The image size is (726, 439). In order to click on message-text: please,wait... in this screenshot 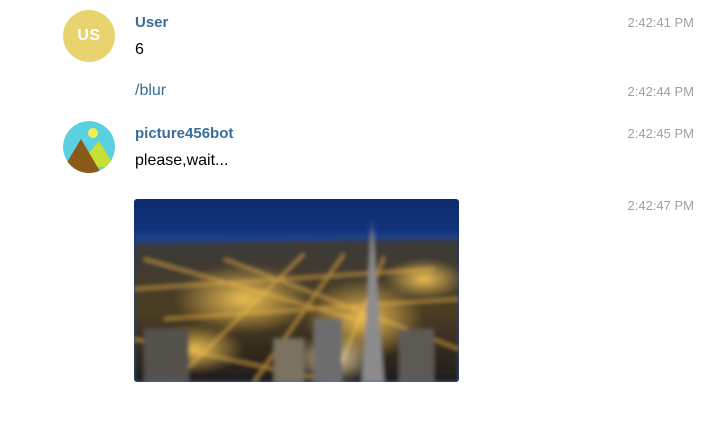, I will do `click(182, 160)`.